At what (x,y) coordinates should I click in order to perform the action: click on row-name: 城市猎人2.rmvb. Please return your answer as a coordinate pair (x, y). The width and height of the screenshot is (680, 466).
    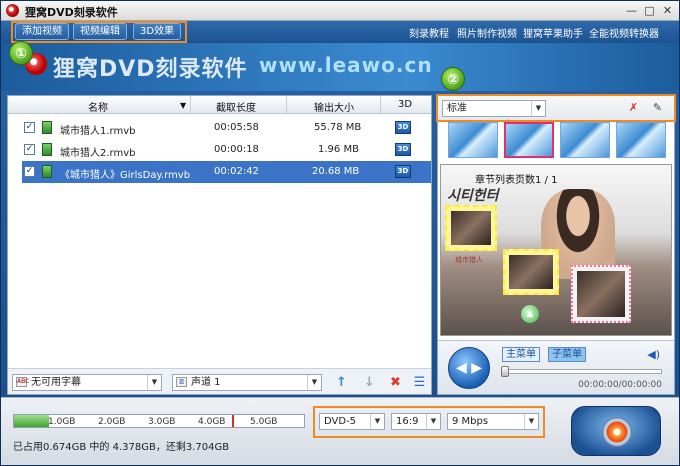
    Looking at the image, I should click on (98, 153).